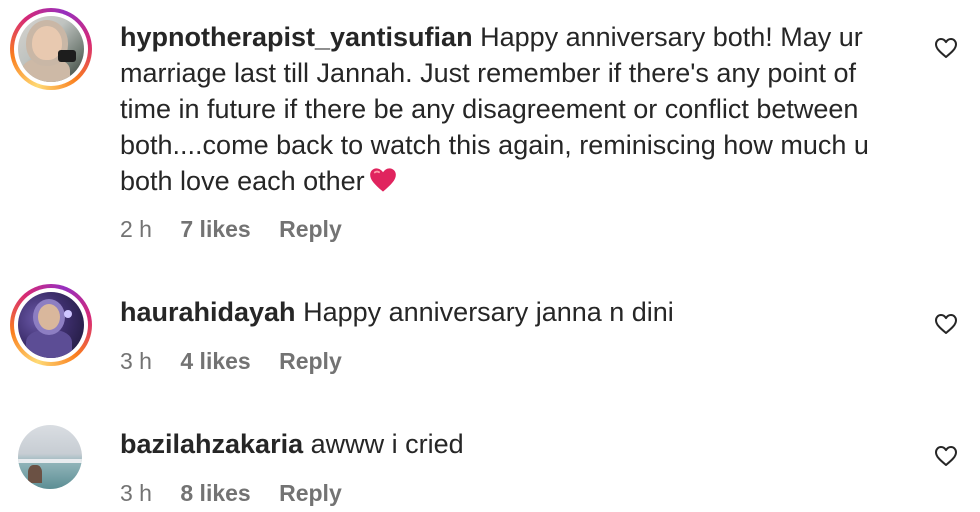 Image resolution: width=980 pixels, height=512 pixels. What do you see at coordinates (215, 493) in the screenshot?
I see `comment-likes: 8 likes` at bounding box center [215, 493].